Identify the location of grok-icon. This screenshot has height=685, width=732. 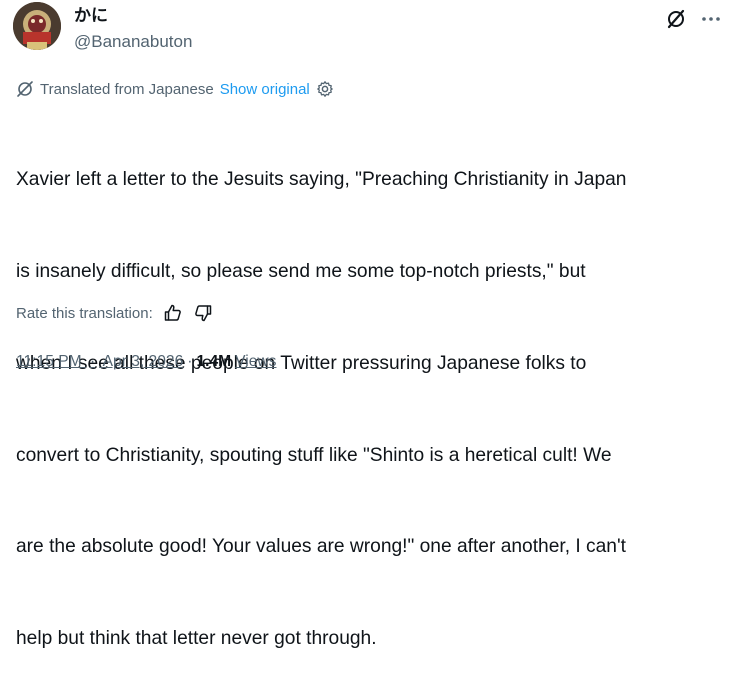
(676, 19).